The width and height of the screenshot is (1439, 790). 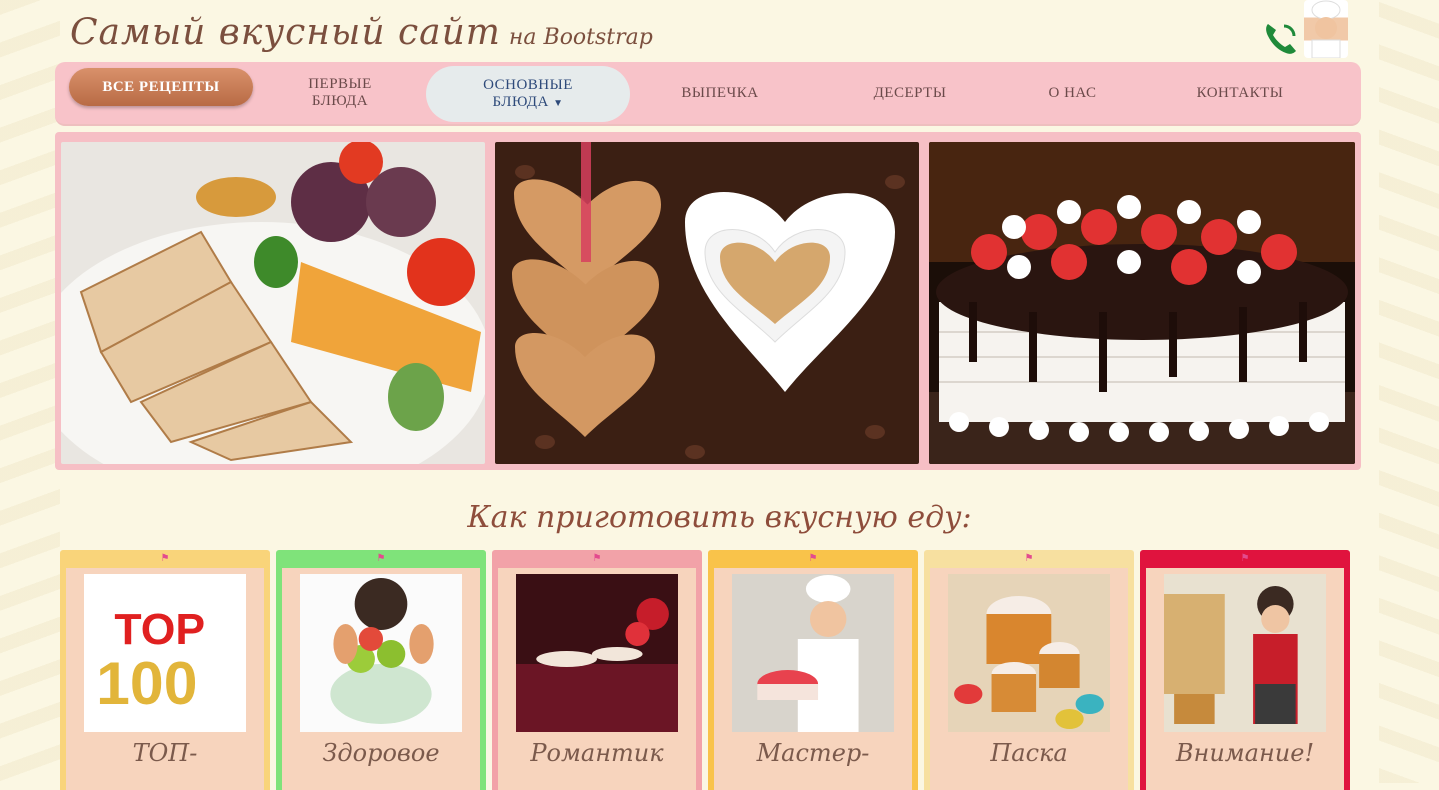 What do you see at coordinates (1072, 93) in the screenshot?
I see `nav-about: О НАС` at bounding box center [1072, 93].